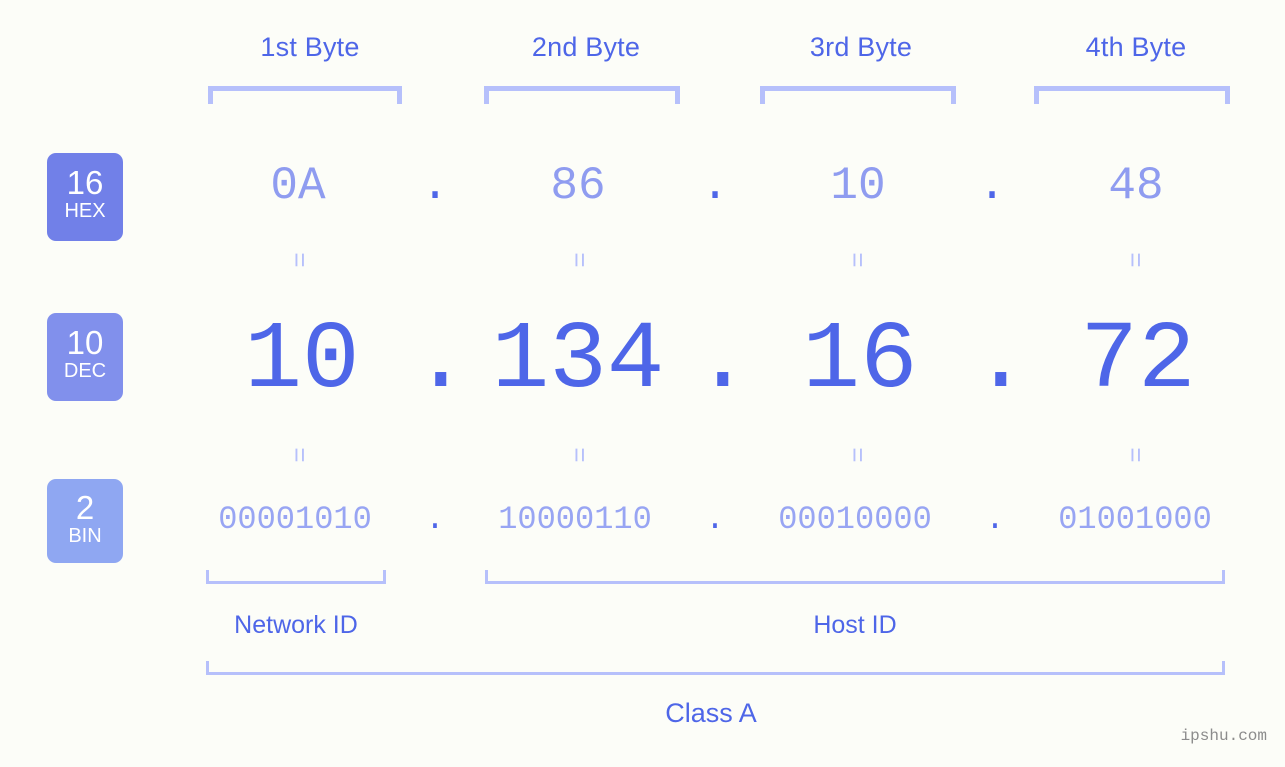 The height and width of the screenshot is (767, 1285). What do you see at coordinates (715, 668) in the screenshot?
I see `class-bracket` at bounding box center [715, 668].